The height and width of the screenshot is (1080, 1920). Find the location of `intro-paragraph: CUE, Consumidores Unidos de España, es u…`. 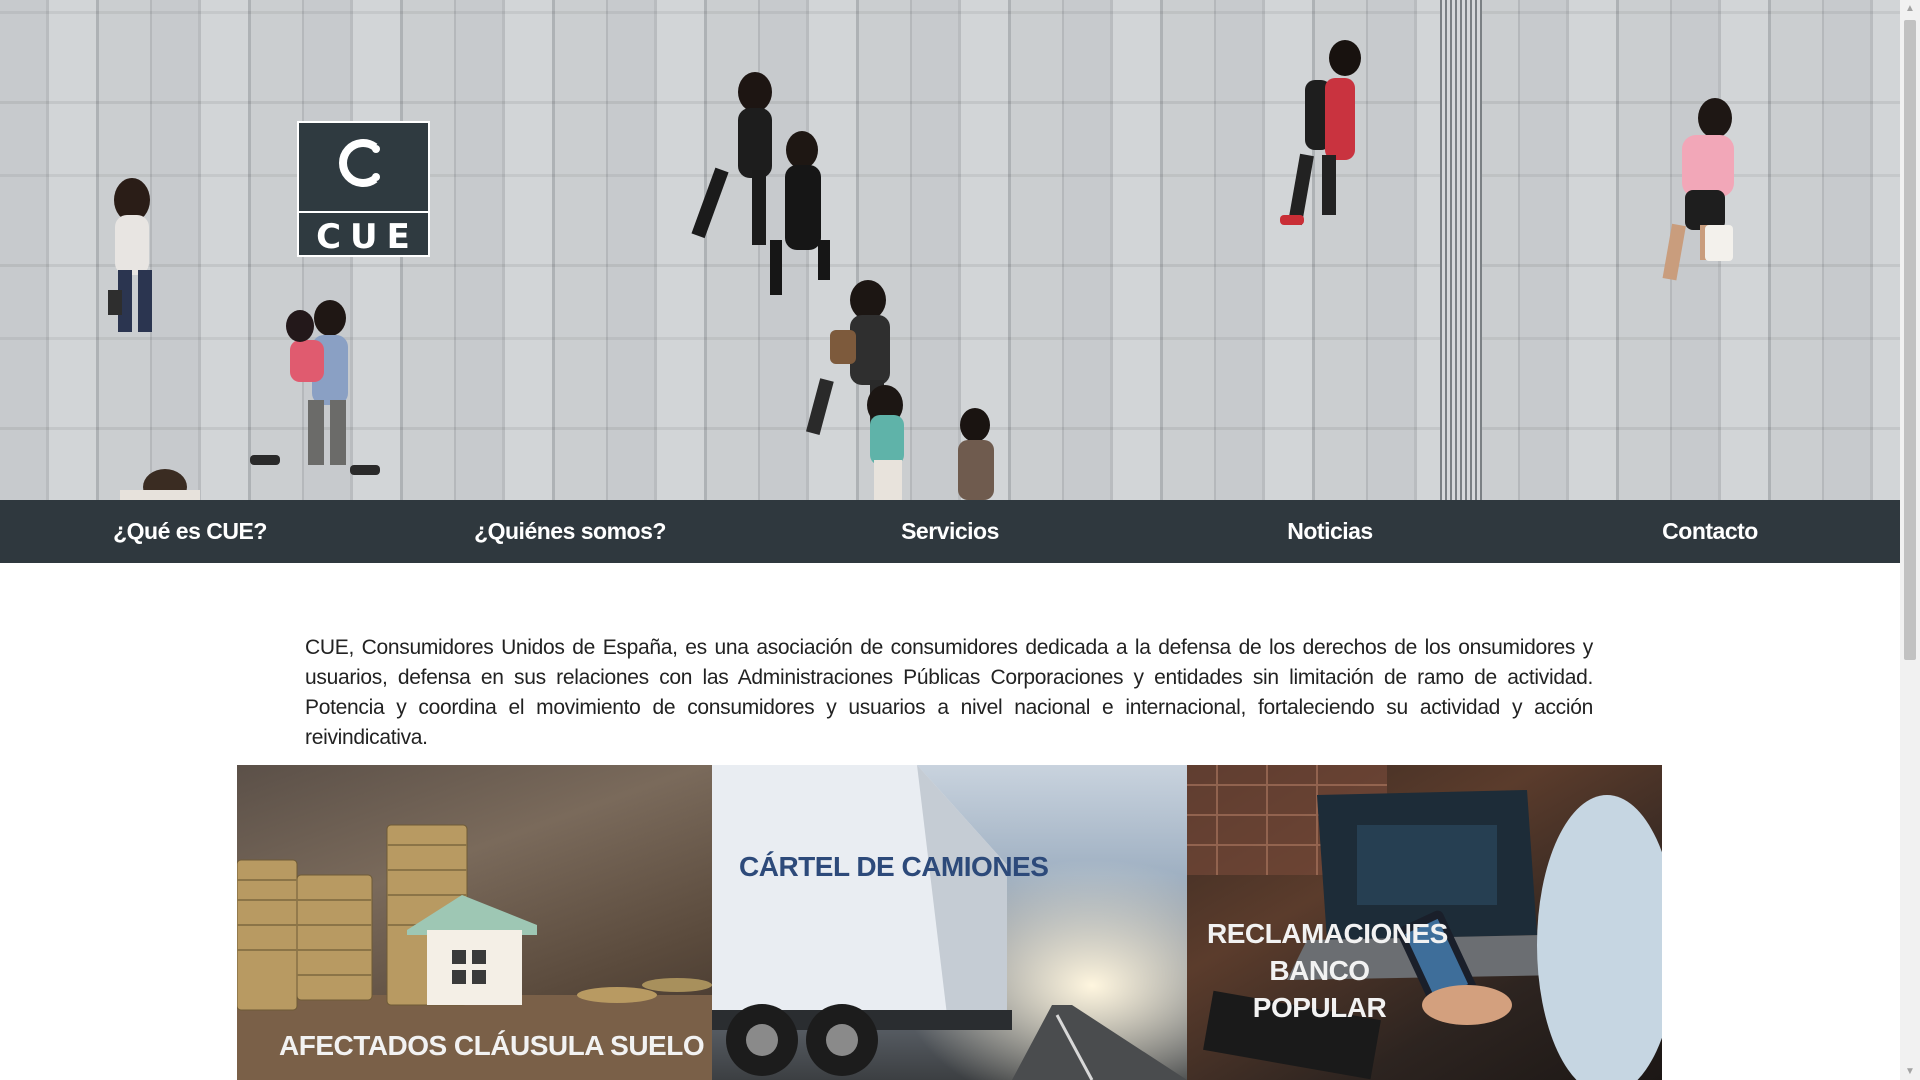

intro-paragraph: CUE, Consumidores Unidos de España, es u… is located at coordinates (949, 692).